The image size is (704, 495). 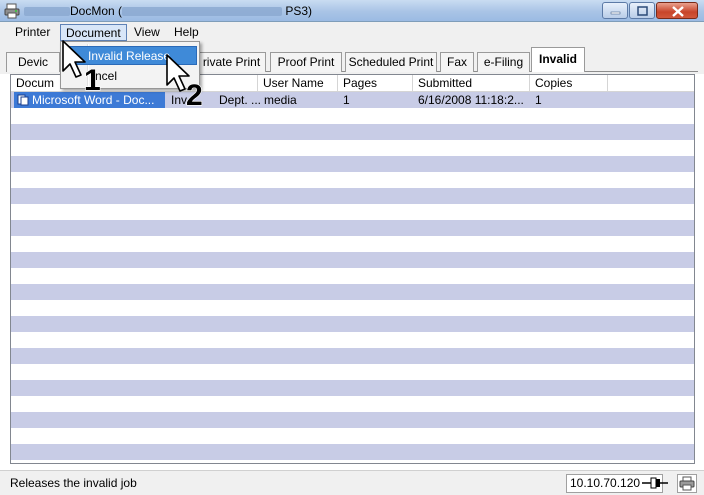 I want to click on tab-invalid: Invalid, so click(x=558, y=59).